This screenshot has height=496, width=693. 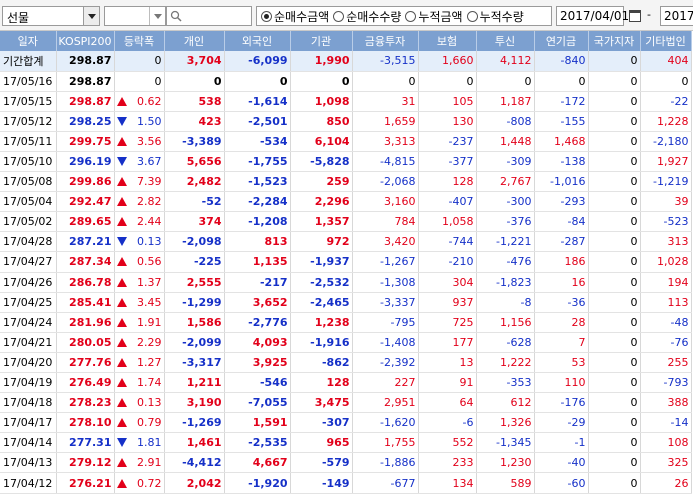 What do you see at coordinates (676, 16) in the screenshot?
I see `date-to-input: 2017/` at bounding box center [676, 16].